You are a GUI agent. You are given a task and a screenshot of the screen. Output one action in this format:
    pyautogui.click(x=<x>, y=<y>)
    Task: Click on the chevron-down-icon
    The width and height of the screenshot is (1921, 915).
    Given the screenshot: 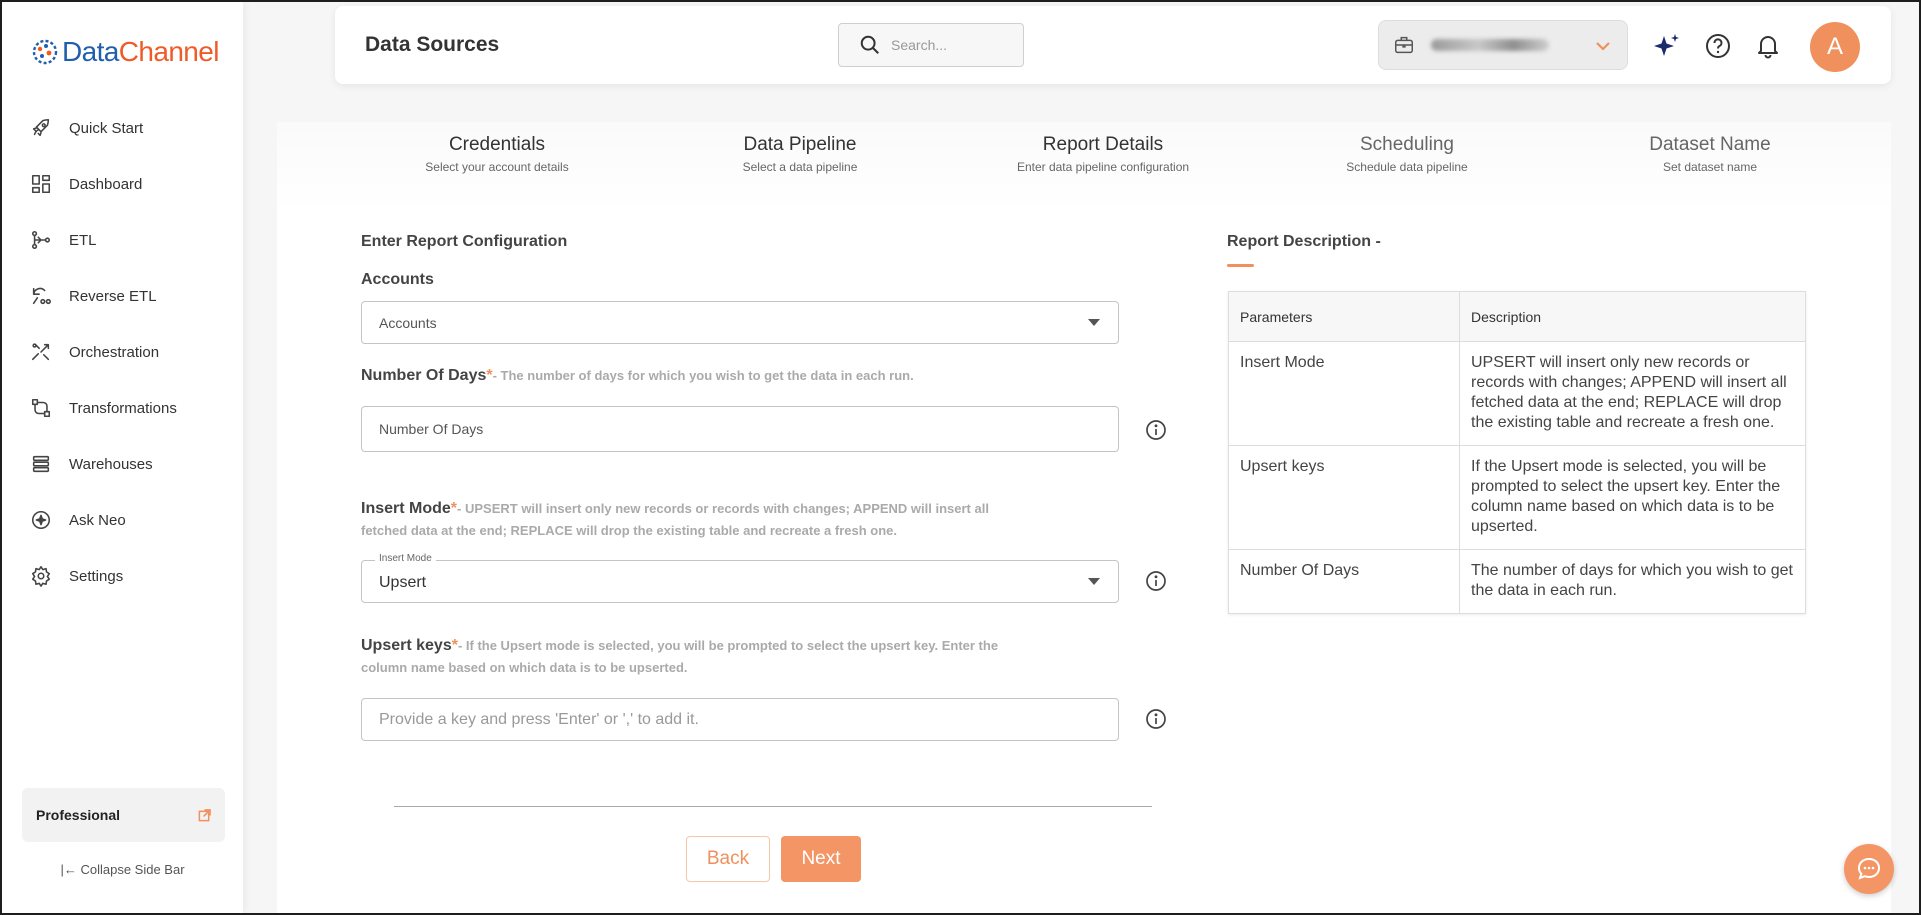 What is the action you would take?
    pyautogui.click(x=1603, y=46)
    